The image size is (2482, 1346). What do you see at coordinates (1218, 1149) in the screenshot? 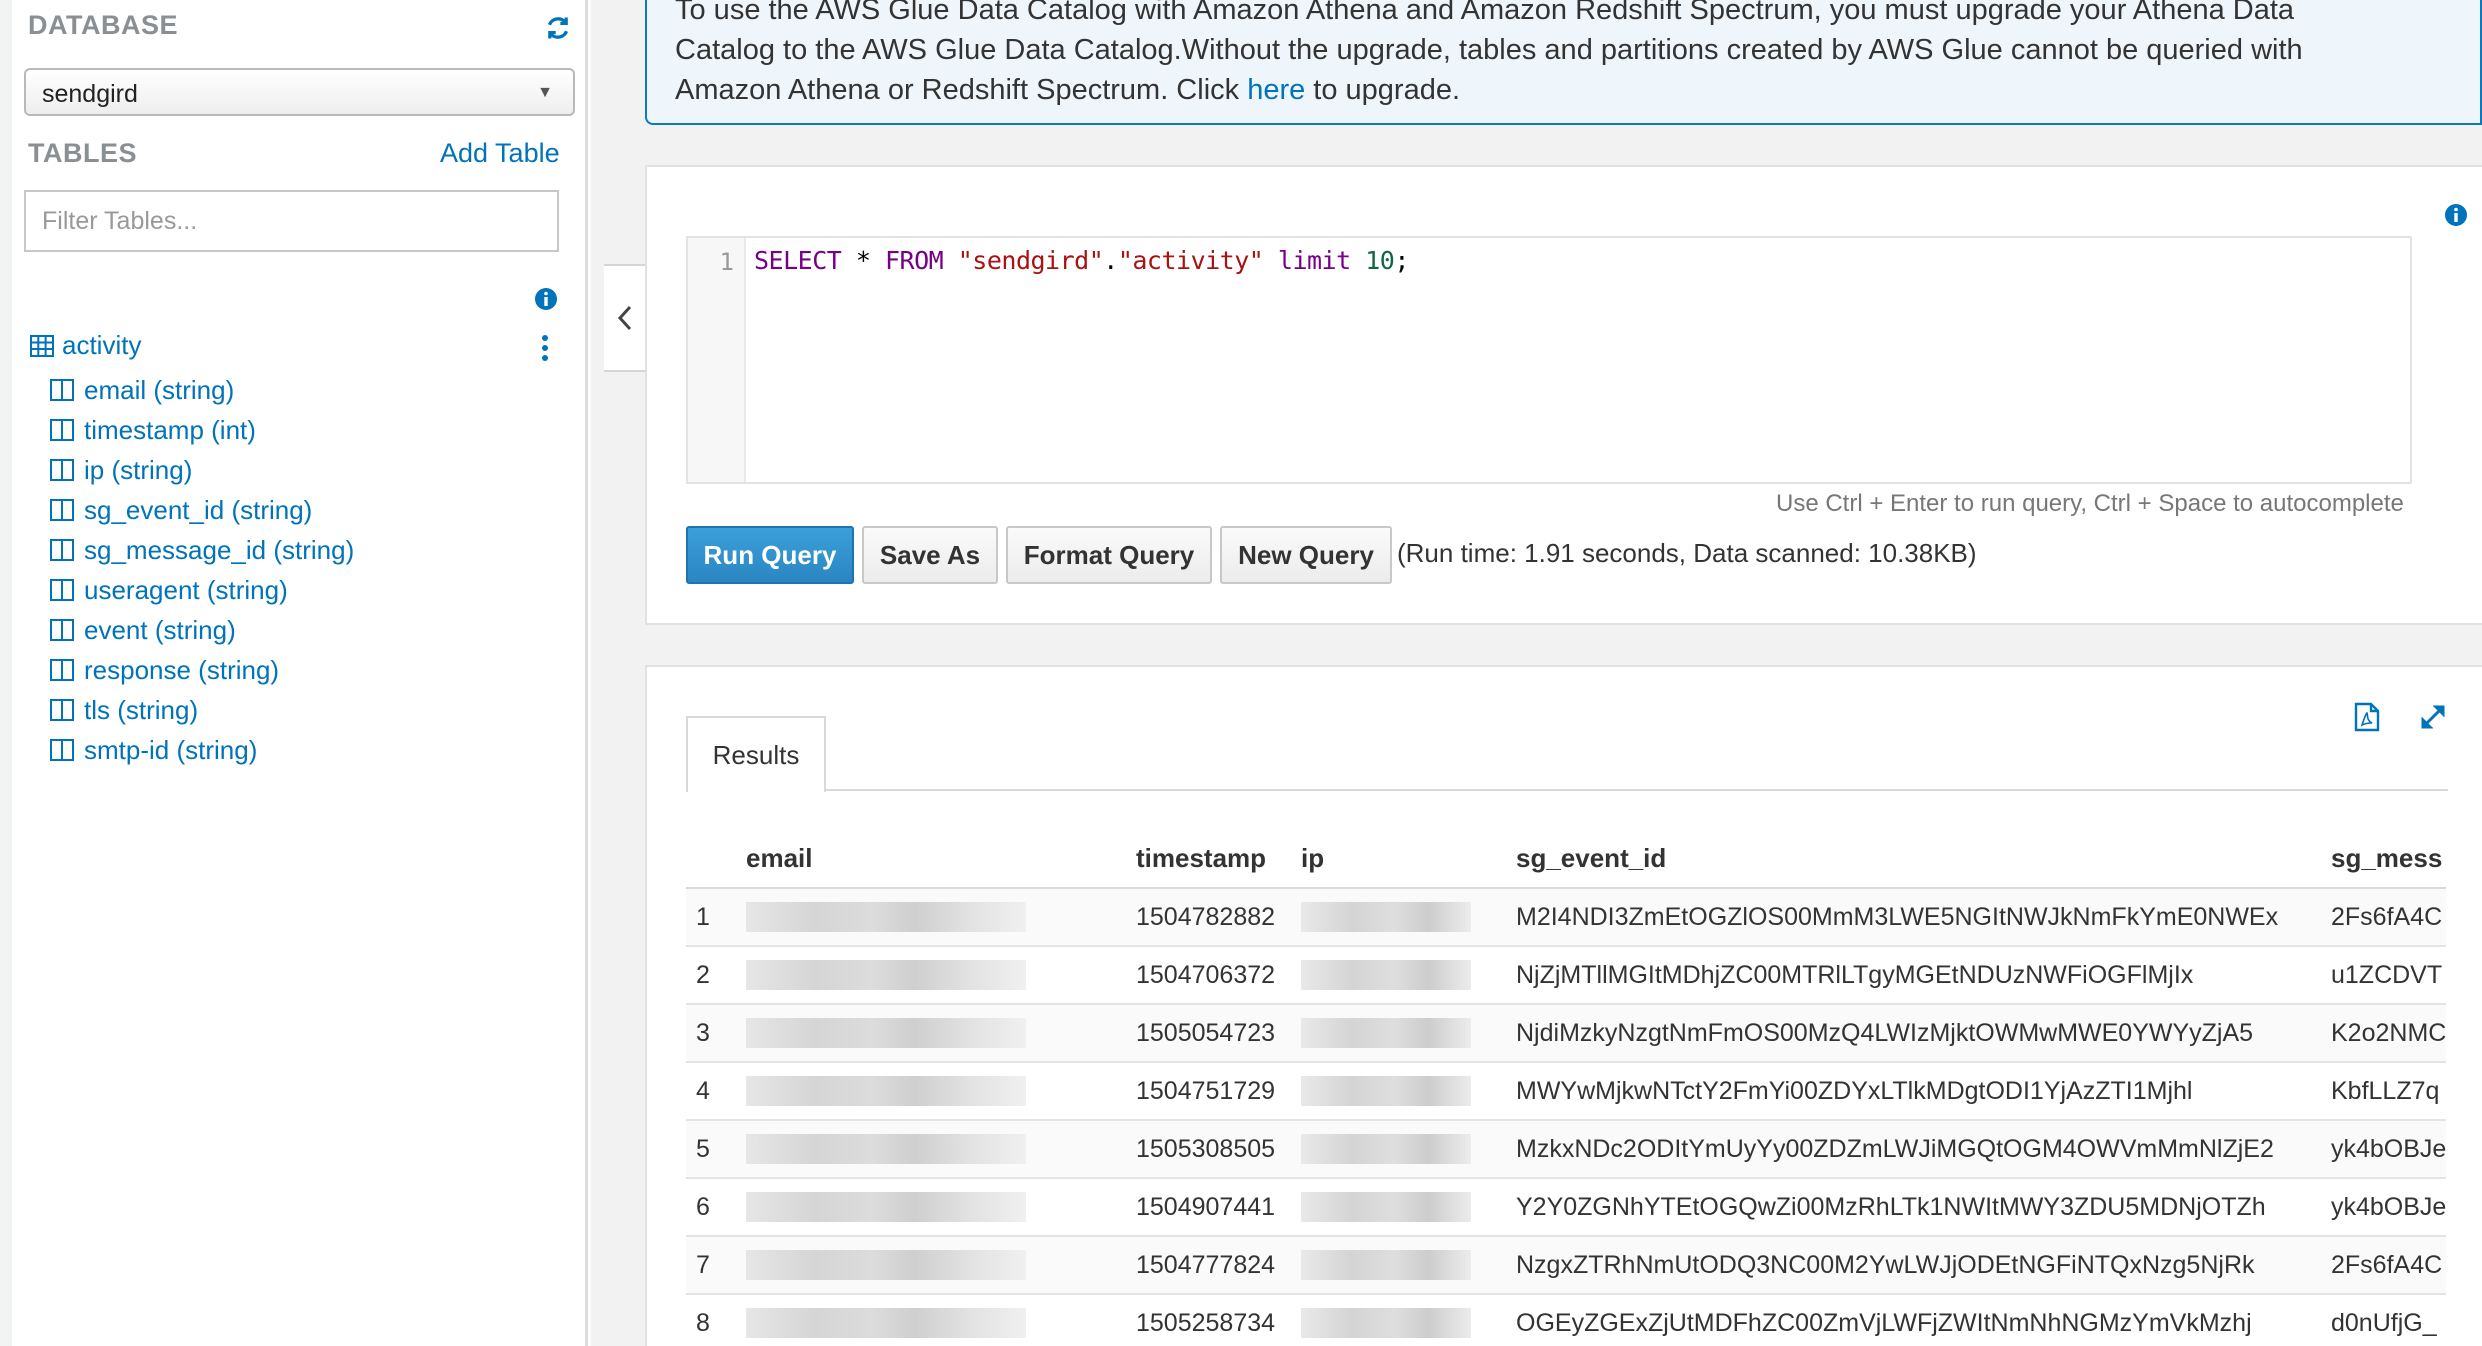
I see `timestamp-cell: 1505308505` at bounding box center [1218, 1149].